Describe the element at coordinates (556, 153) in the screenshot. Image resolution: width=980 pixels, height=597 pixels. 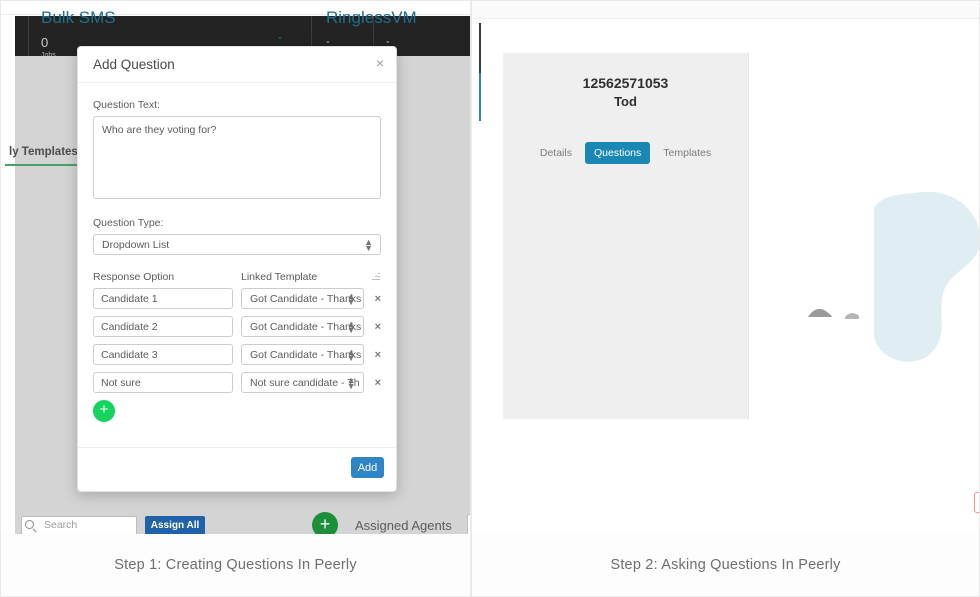
I see `tab-details: Details` at that location.